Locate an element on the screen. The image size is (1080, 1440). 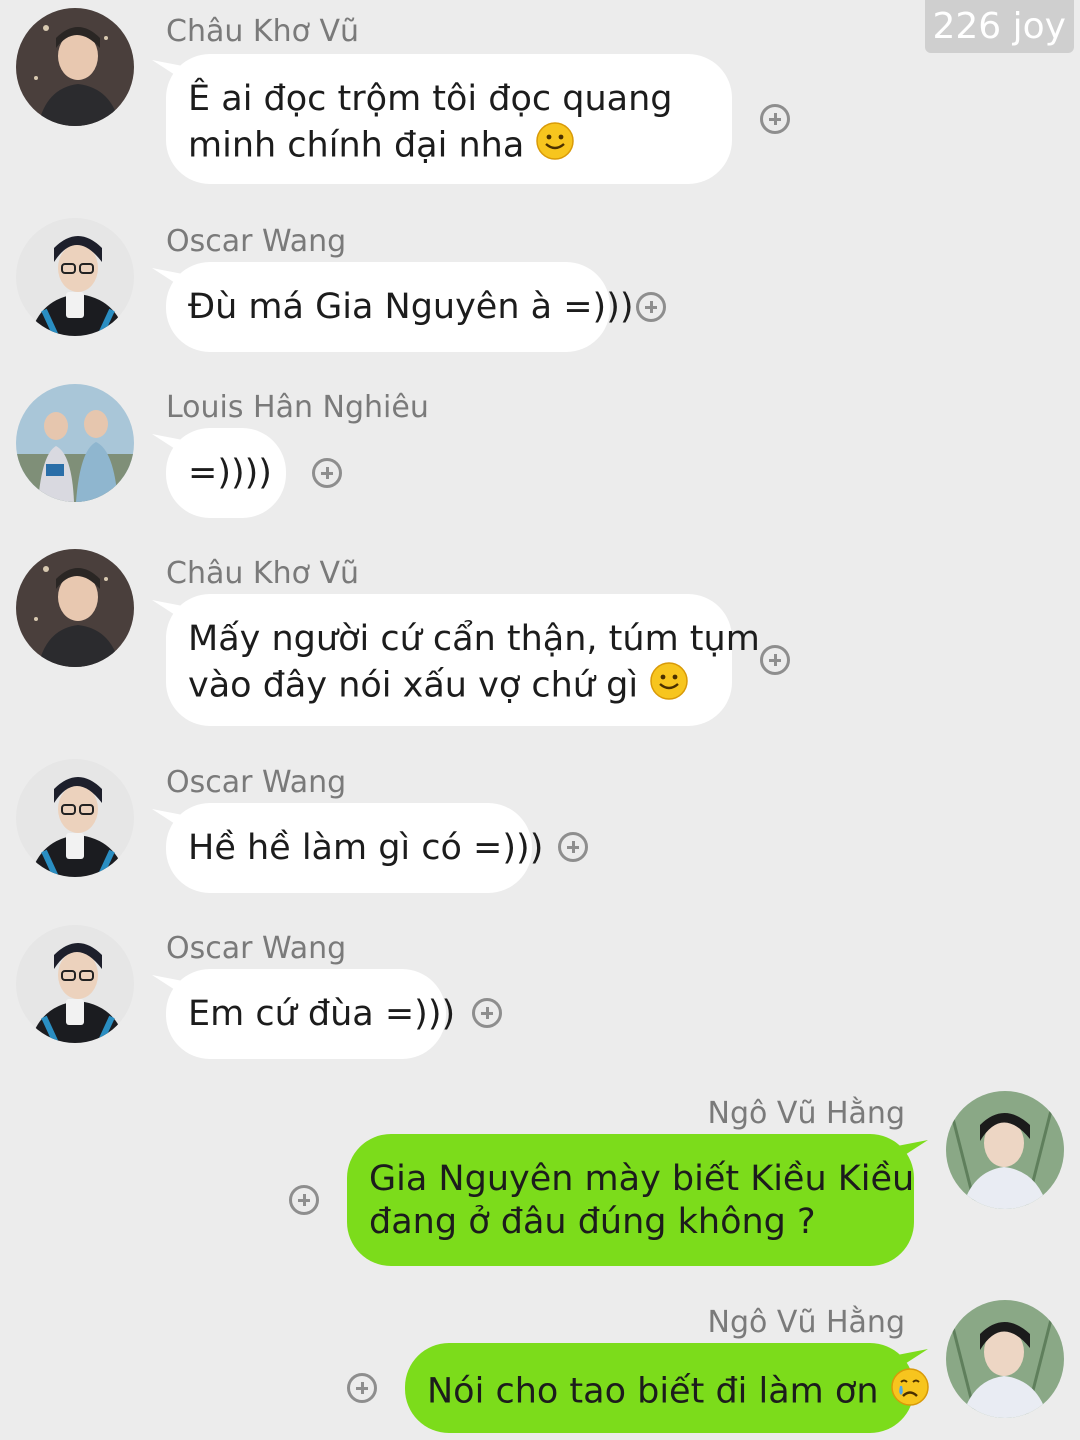
message-text: =)))) is located at coordinates (230, 473).